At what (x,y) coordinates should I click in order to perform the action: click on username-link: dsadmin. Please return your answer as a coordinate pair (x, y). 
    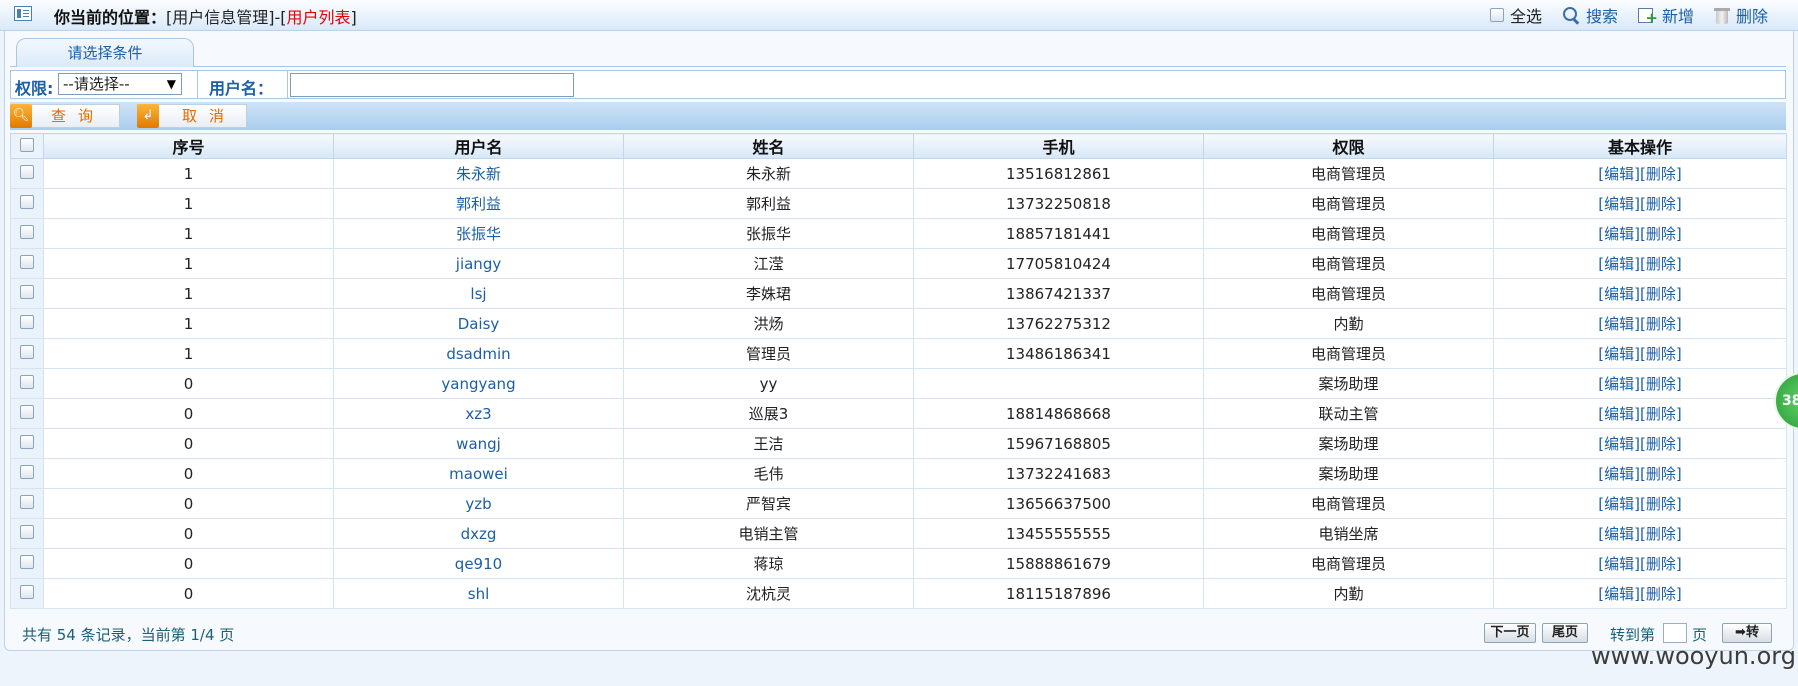
    Looking at the image, I should click on (478, 354).